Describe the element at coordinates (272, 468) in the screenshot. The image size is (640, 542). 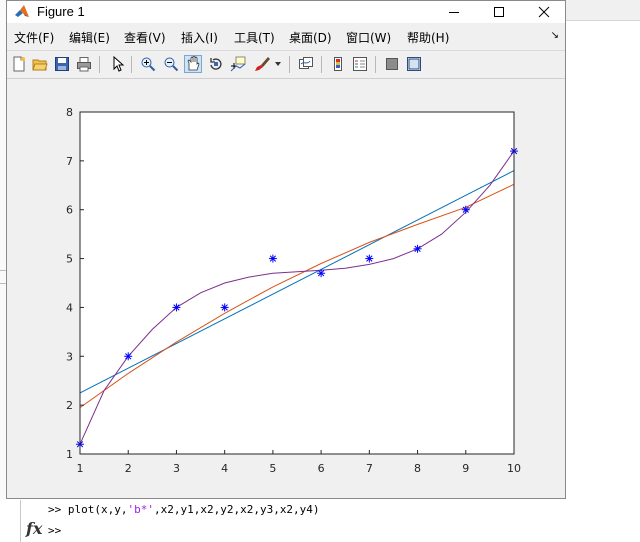
I see `x-tick-label: 5` at that location.